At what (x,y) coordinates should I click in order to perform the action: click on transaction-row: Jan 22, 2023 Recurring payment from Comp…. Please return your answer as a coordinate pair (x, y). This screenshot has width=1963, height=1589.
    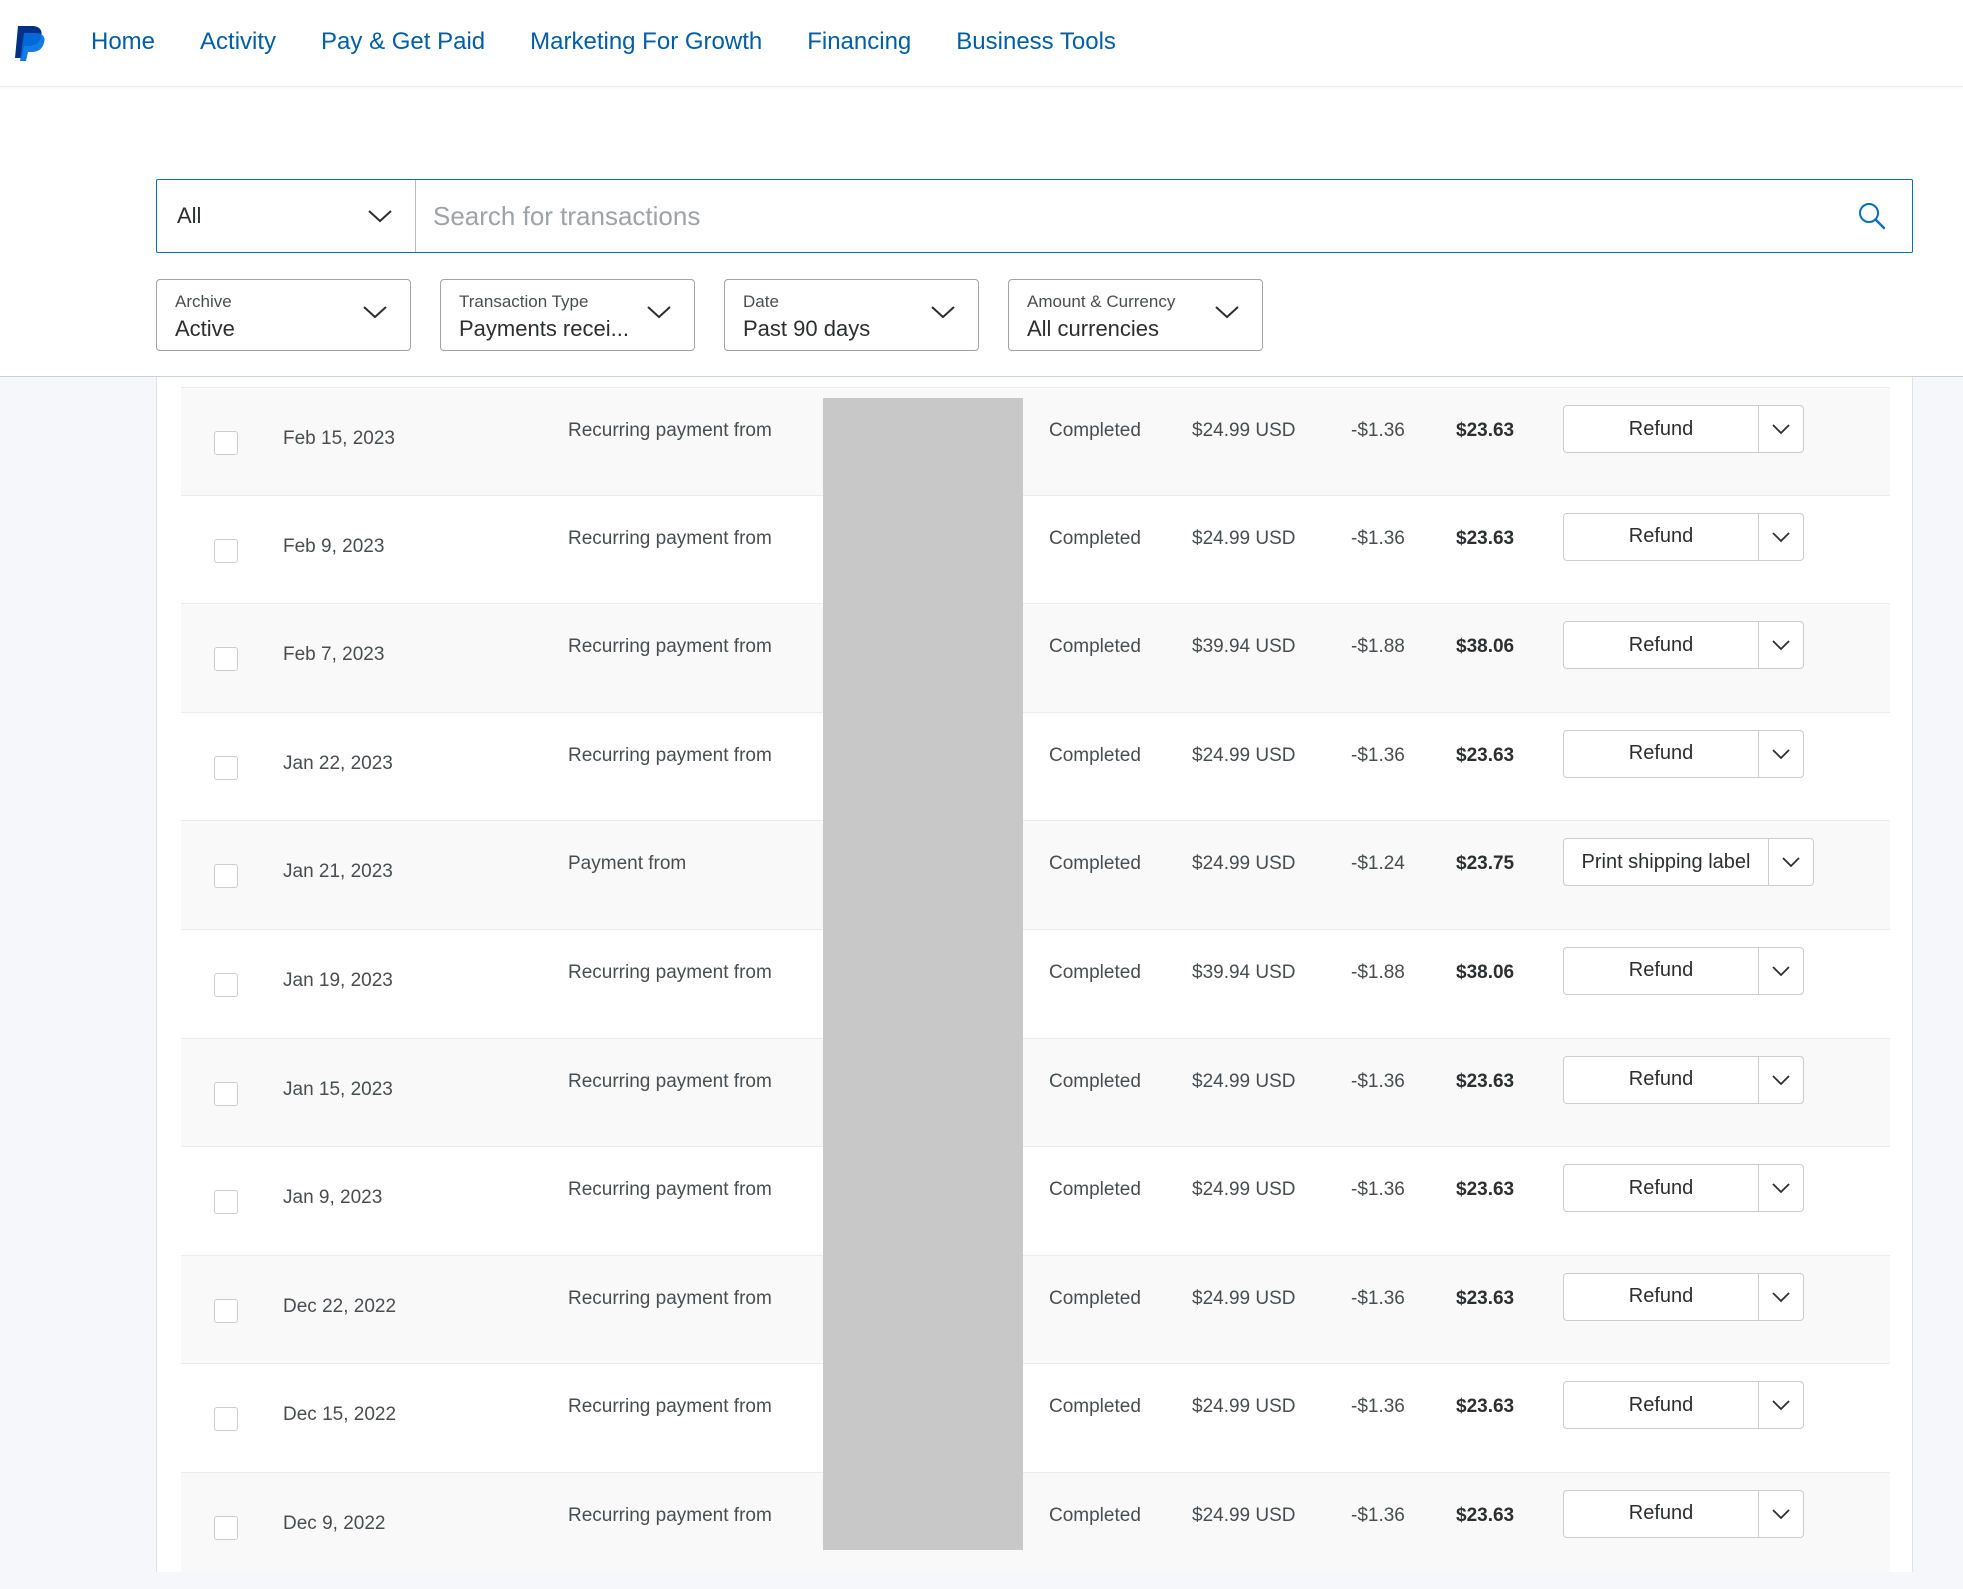
    Looking at the image, I should click on (1035, 767).